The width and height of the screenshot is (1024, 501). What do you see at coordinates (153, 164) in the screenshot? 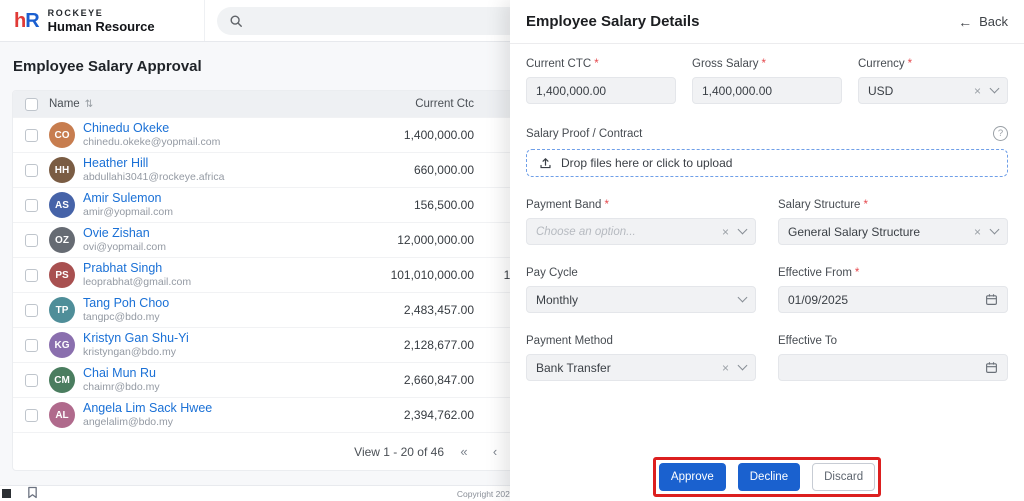
I see `employee-name-link: Heather Hill` at bounding box center [153, 164].